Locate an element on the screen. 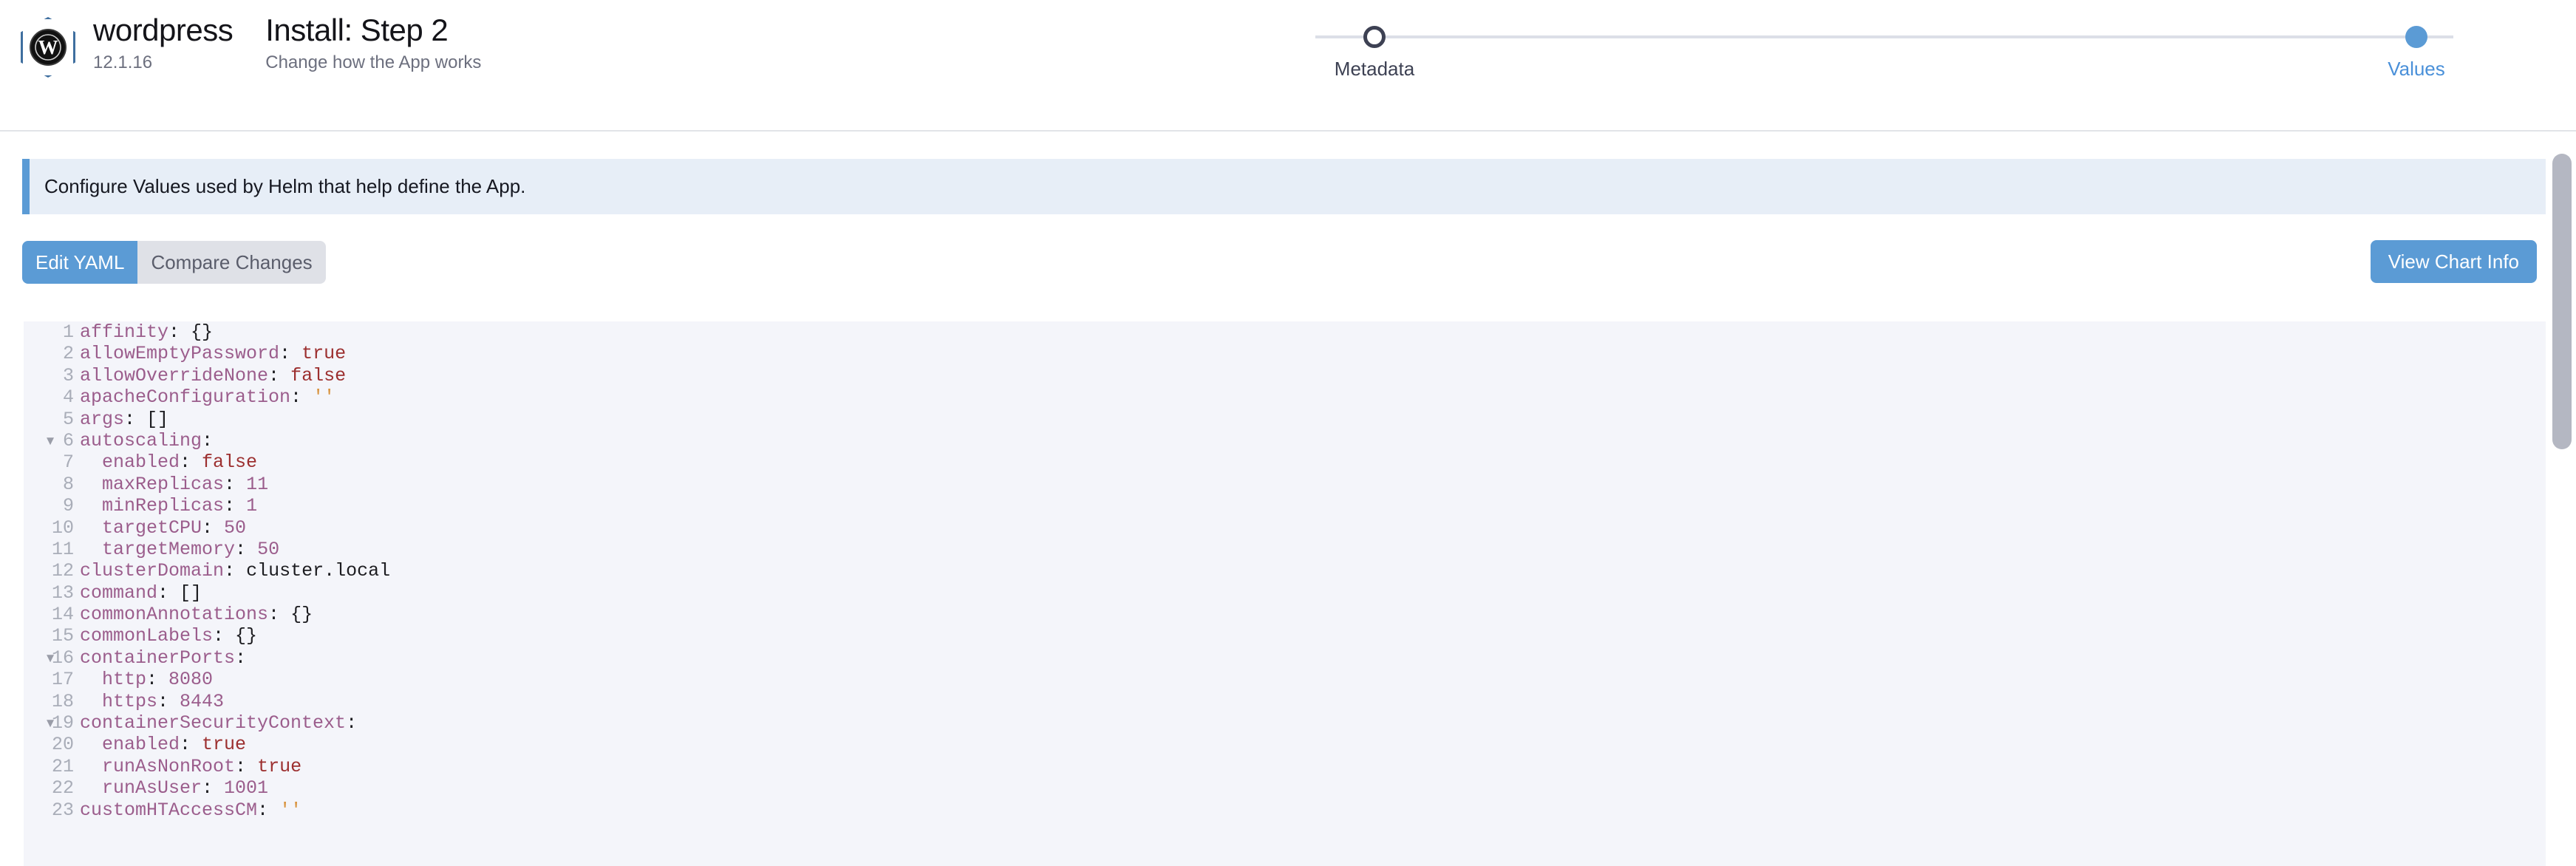  app-identity: wordpress 12.1.16 is located at coordinates (163, 42).